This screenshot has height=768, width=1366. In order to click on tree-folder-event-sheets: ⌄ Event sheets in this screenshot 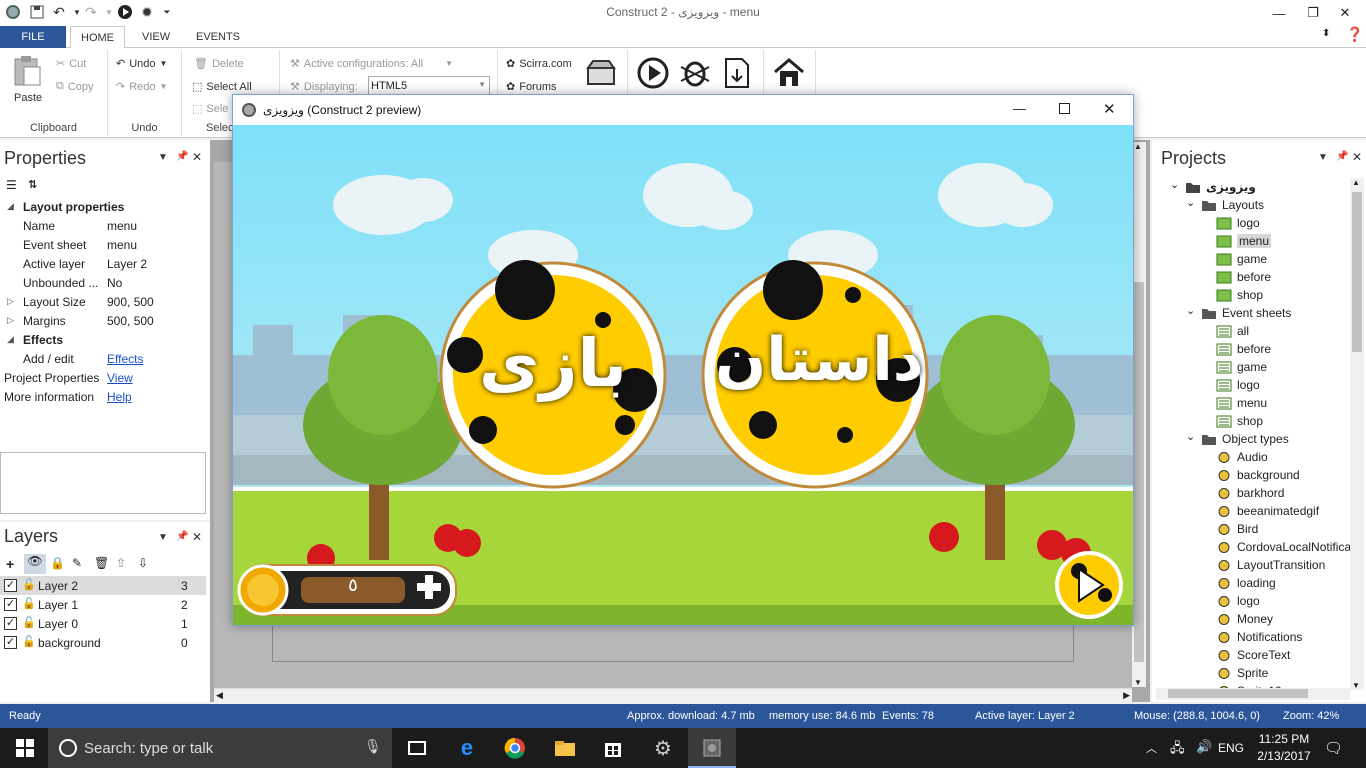, I will do `click(1238, 313)`.